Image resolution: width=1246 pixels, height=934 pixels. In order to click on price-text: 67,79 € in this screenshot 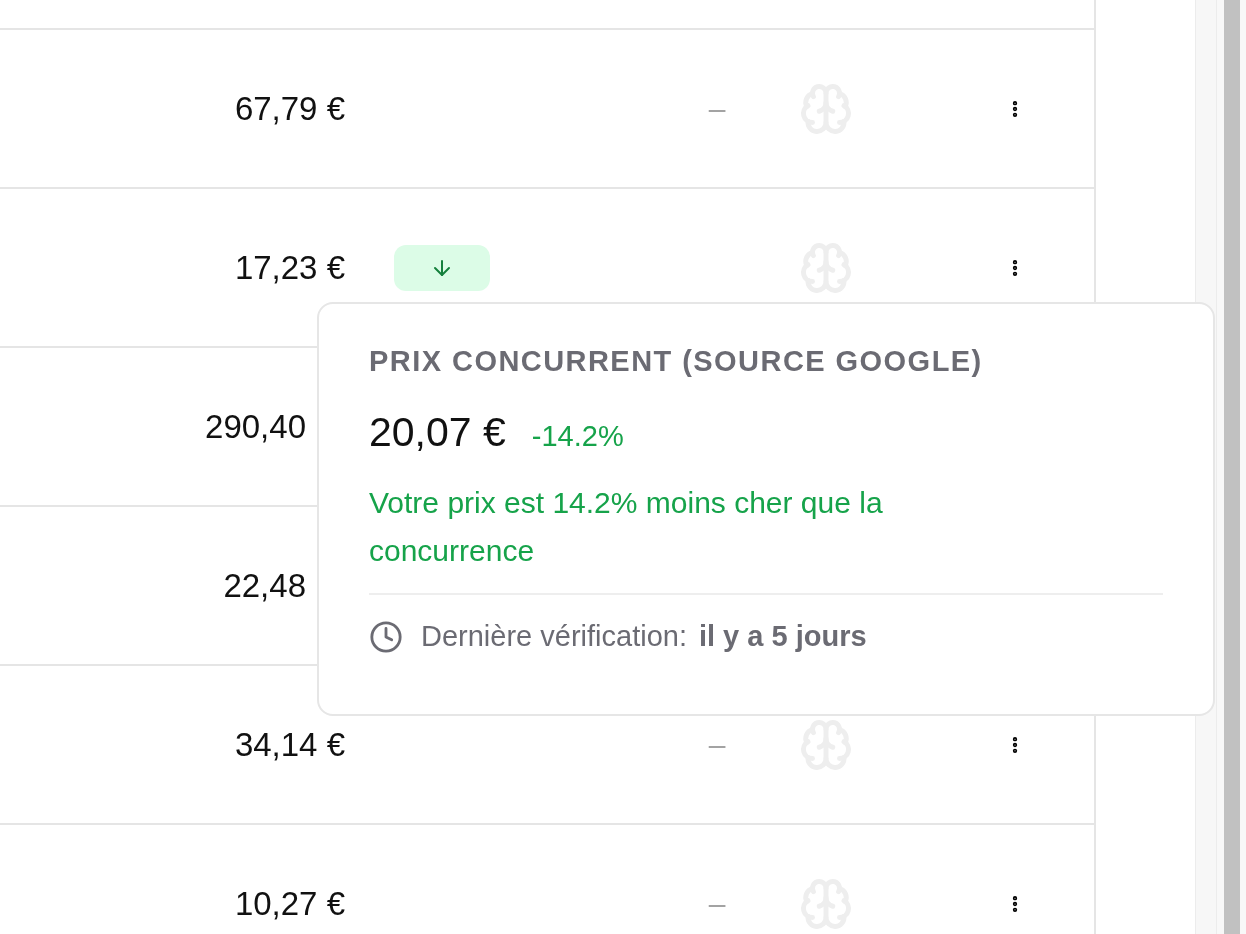, I will do `click(289, 108)`.